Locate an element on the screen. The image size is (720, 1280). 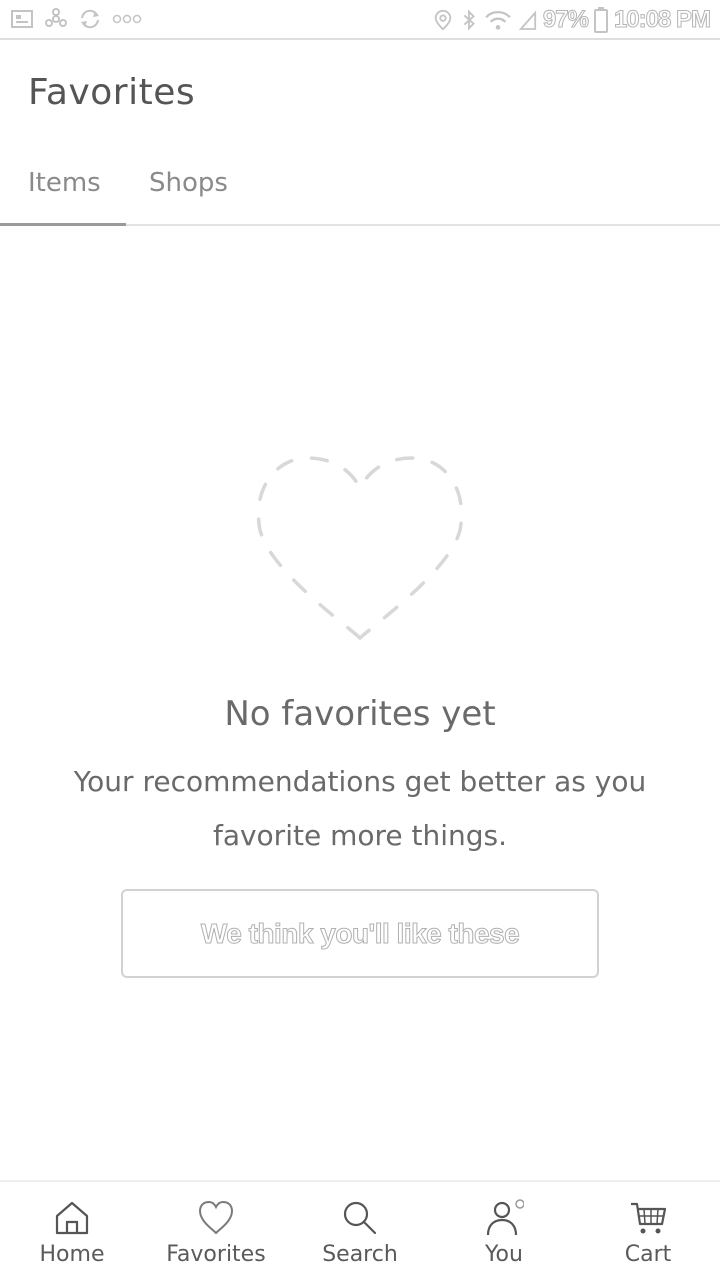
favorites-tabs: Items Shops is located at coordinates (360, 188).